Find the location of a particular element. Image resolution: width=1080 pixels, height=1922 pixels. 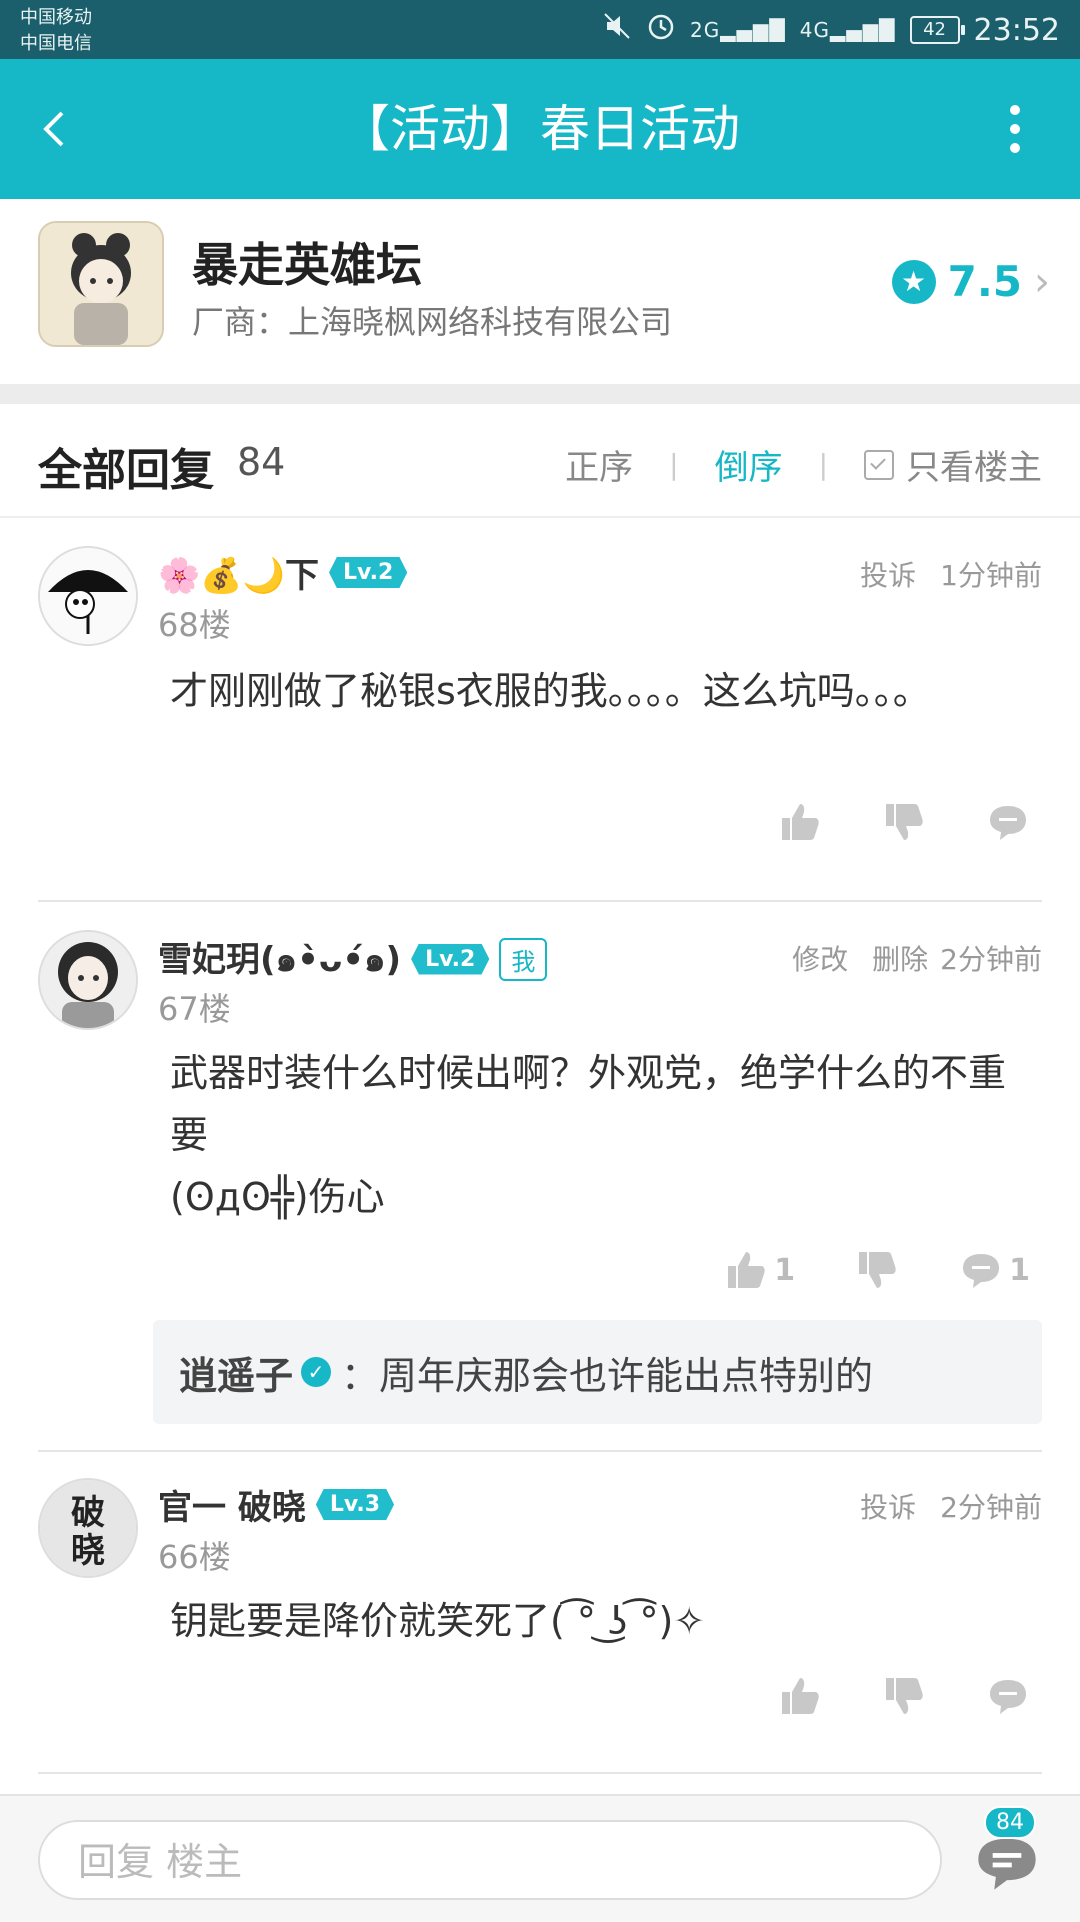

sub-reply: 逍遥子 ✓ ：周年庆那会也许能出点特别的 is located at coordinates (597, 1372).